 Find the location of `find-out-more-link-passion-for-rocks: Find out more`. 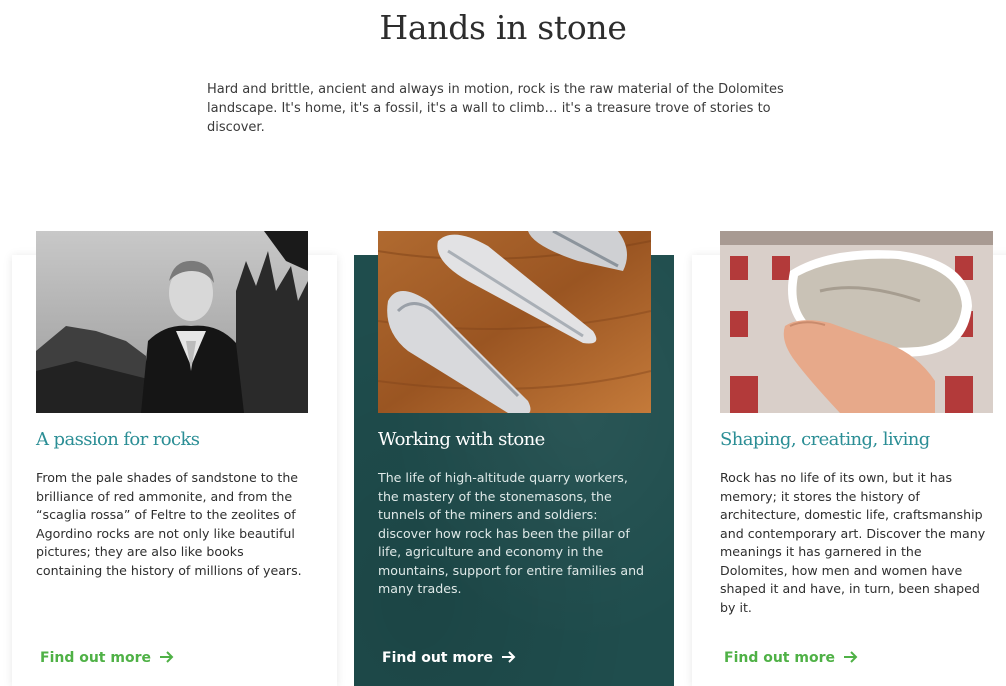

find-out-more-link-passion-for-rocks: Find out more is located at coordinates (107, 659).